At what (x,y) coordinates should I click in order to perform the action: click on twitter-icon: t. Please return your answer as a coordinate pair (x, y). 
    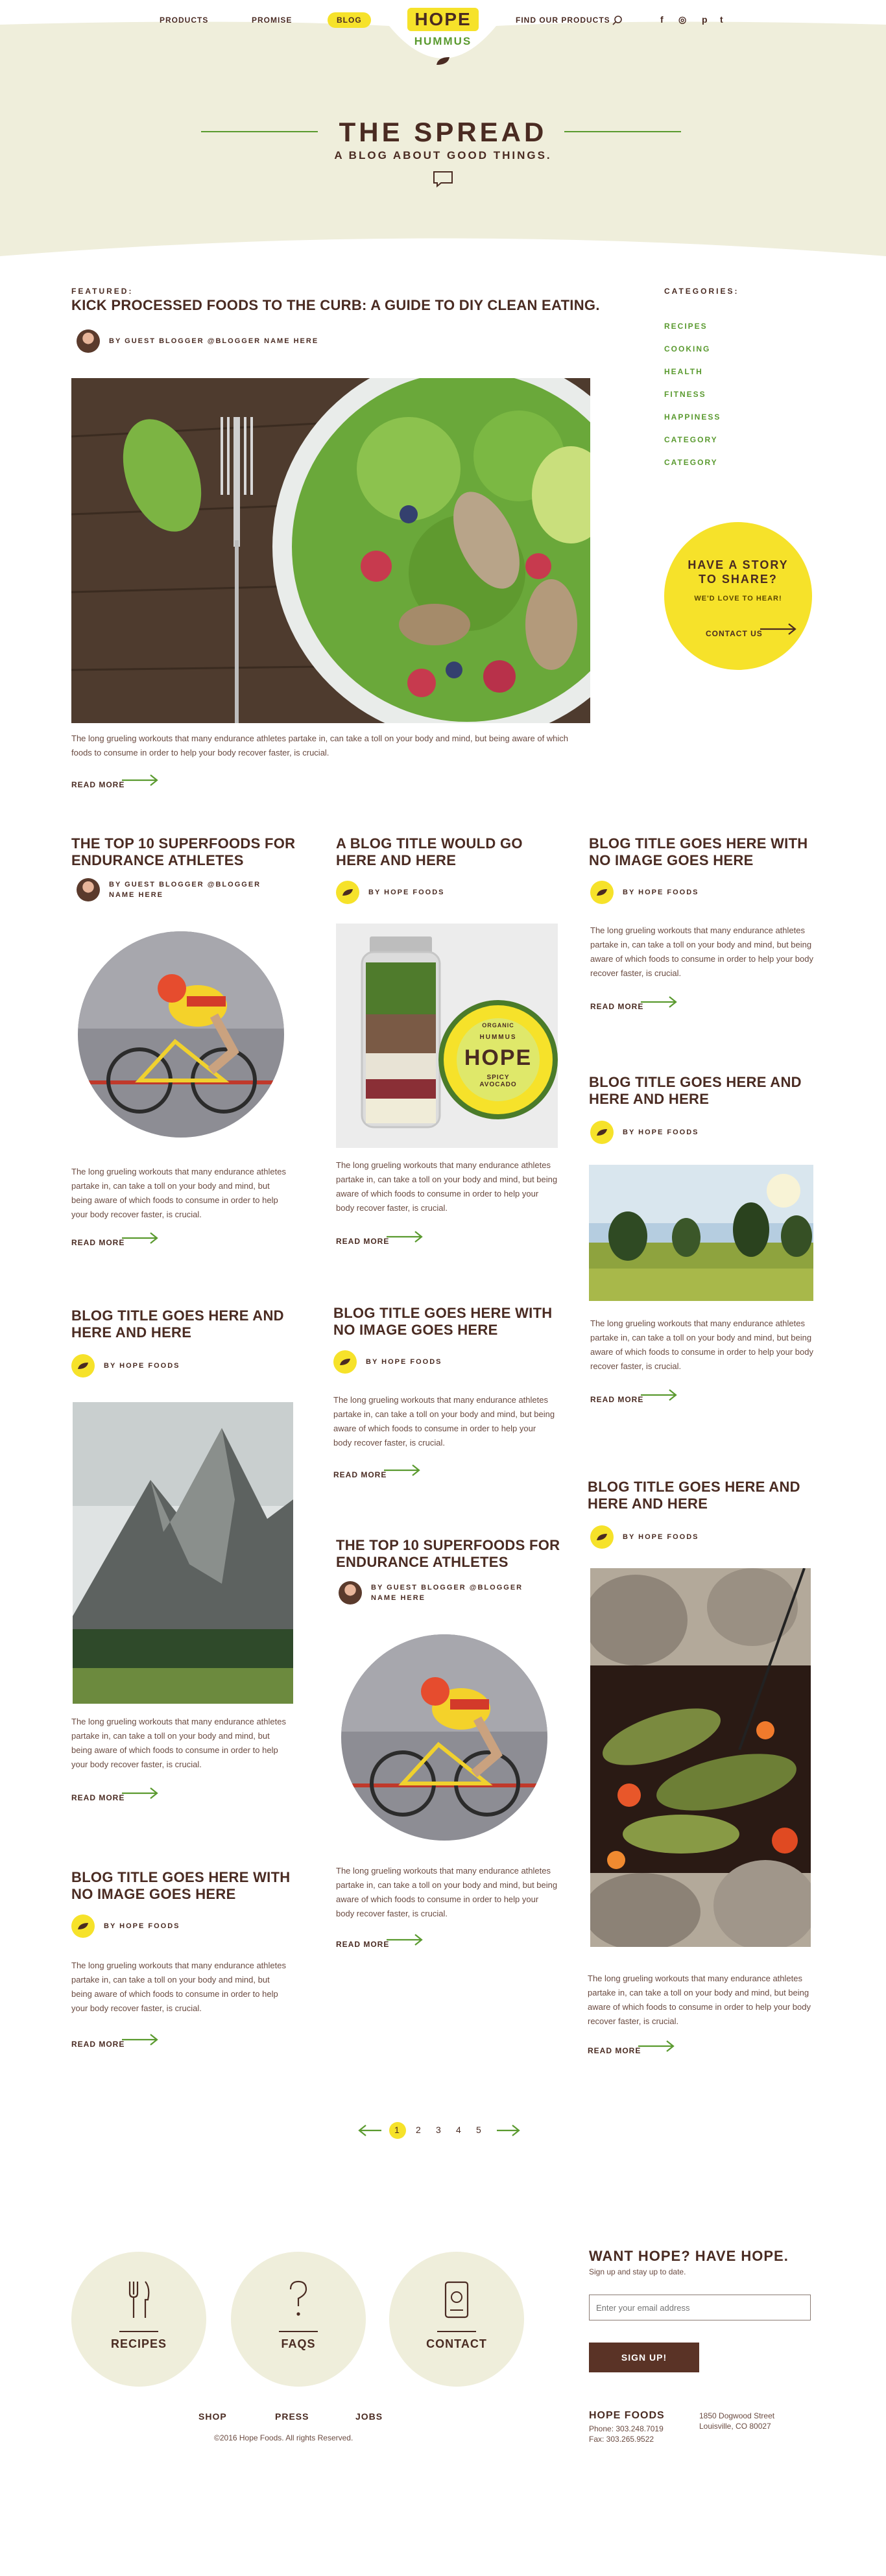
    Looking at the image, I should click on (721, 19).